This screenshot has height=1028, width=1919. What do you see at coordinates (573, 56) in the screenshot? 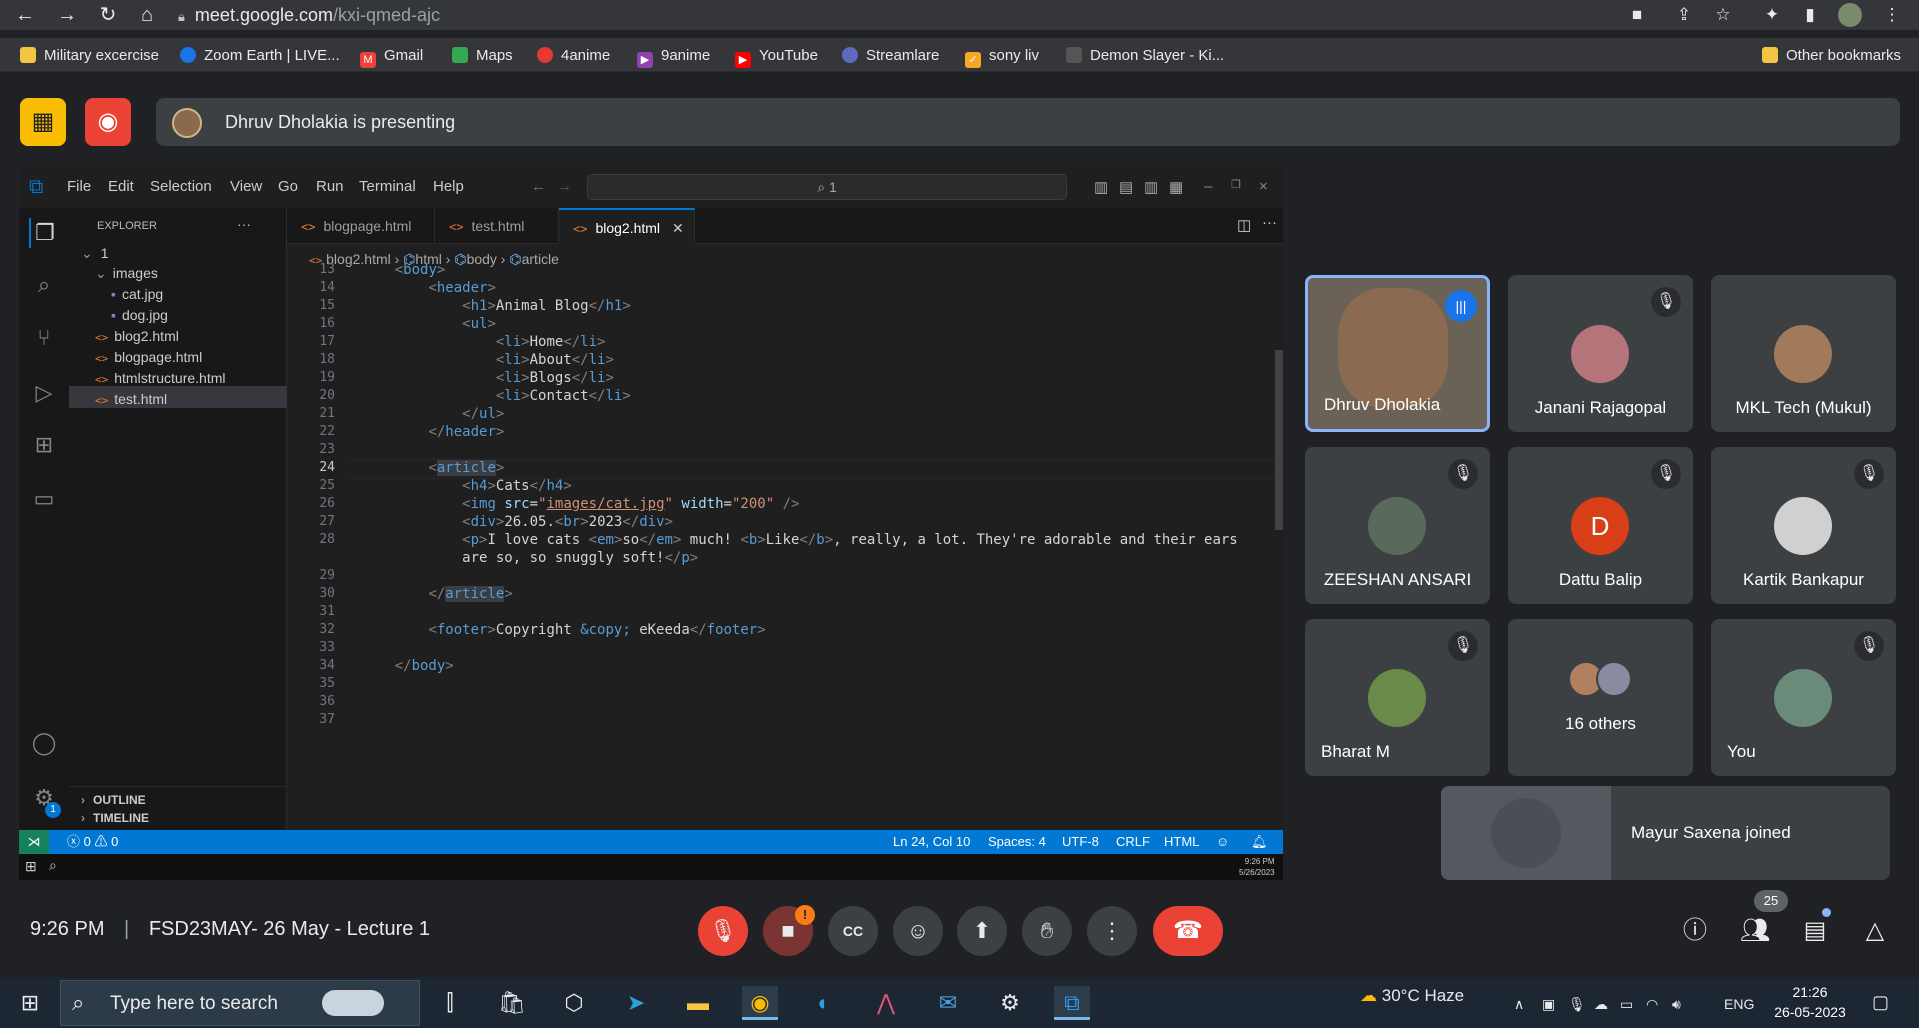
I see `bookmark-item: 4anime` at bounding box center [573, 56].